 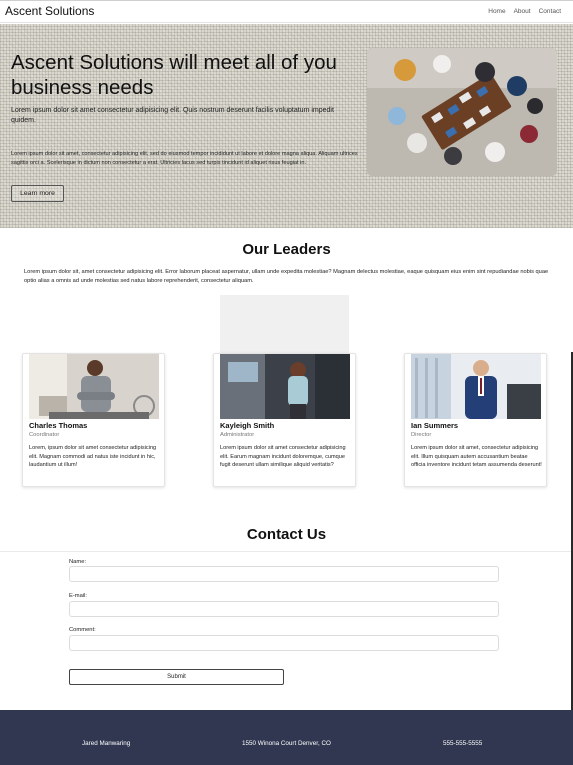 I want to click on footer-address: 1550 Winona Court Denver, CO, so click(x=286, y=743).